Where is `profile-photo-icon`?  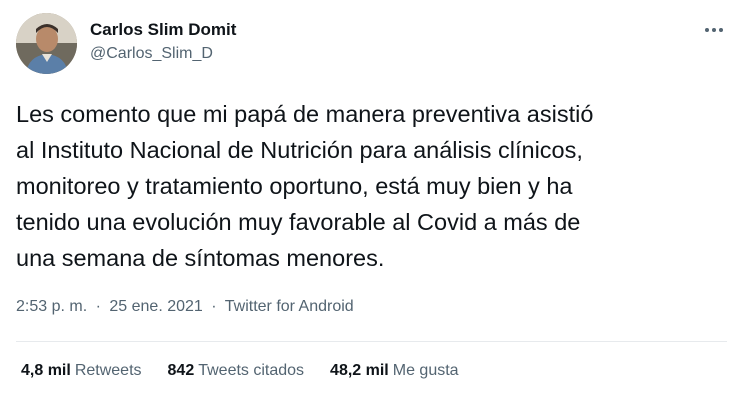
profile-photo-icon is located at coordinates (46, 43).